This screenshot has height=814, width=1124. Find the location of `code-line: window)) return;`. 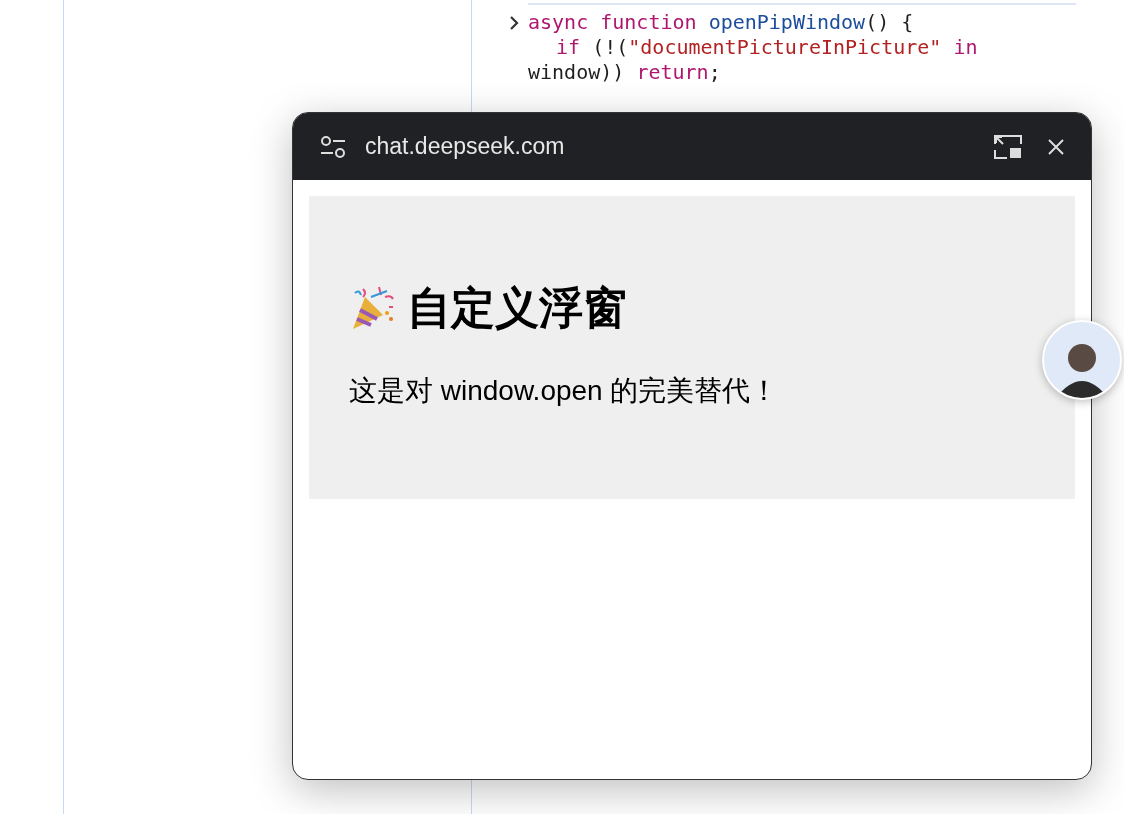

code-line: window)) return; is located at coordinates (624, 72).